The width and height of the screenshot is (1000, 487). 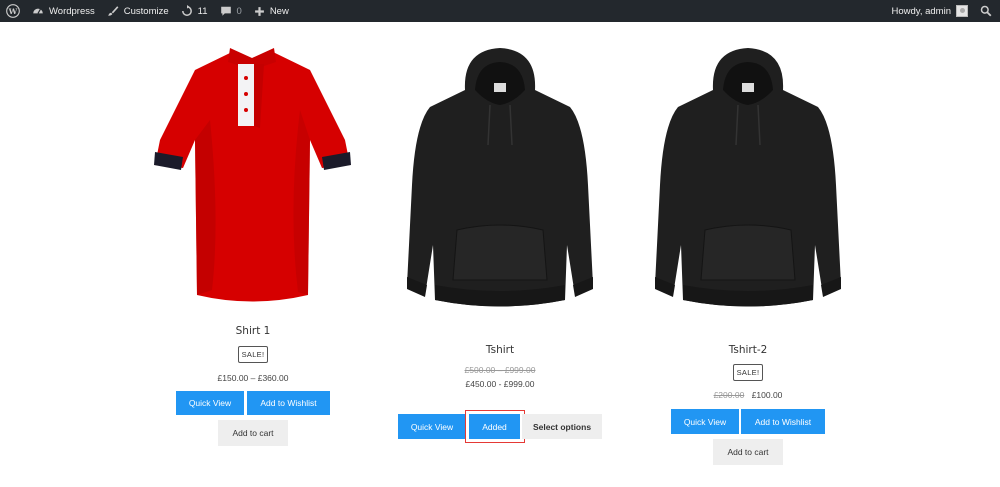 I want to click on customize-label: Customize, so click(x=146, y=11).